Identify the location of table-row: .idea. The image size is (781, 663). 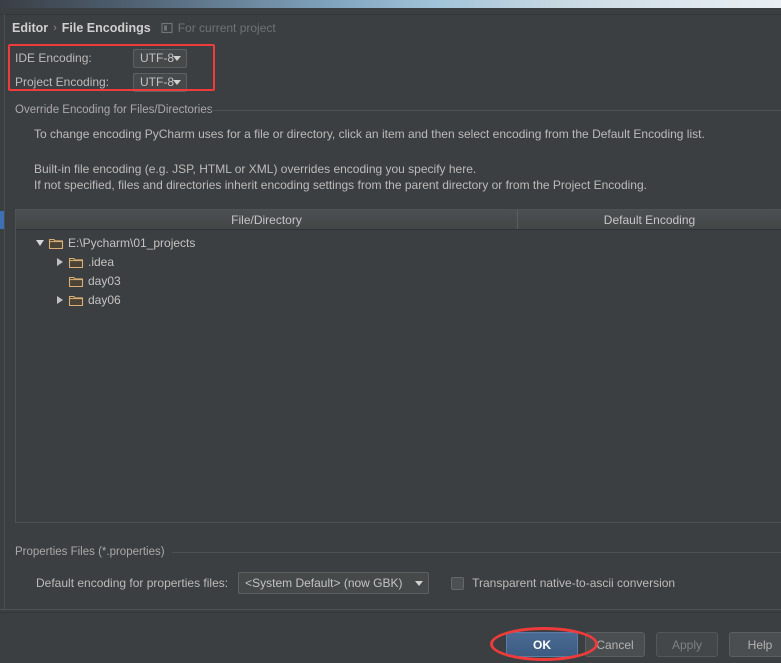
(398, 261).